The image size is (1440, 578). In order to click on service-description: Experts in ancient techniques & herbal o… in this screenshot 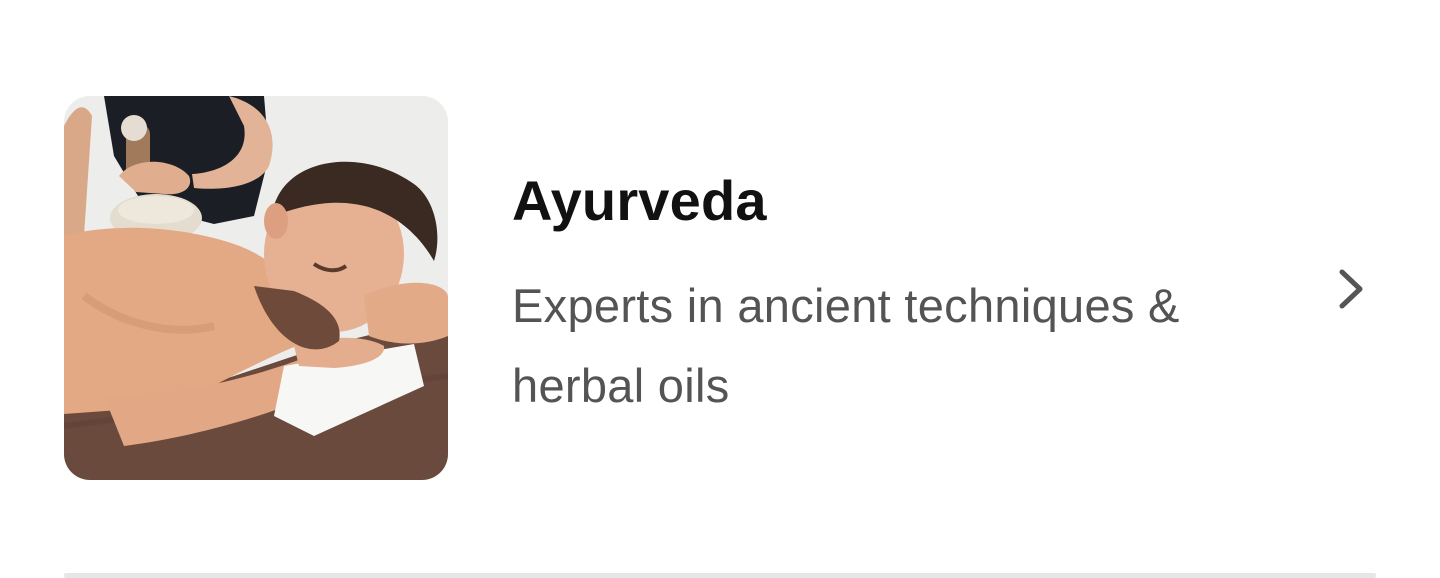, I will do `click(846, 345)`.